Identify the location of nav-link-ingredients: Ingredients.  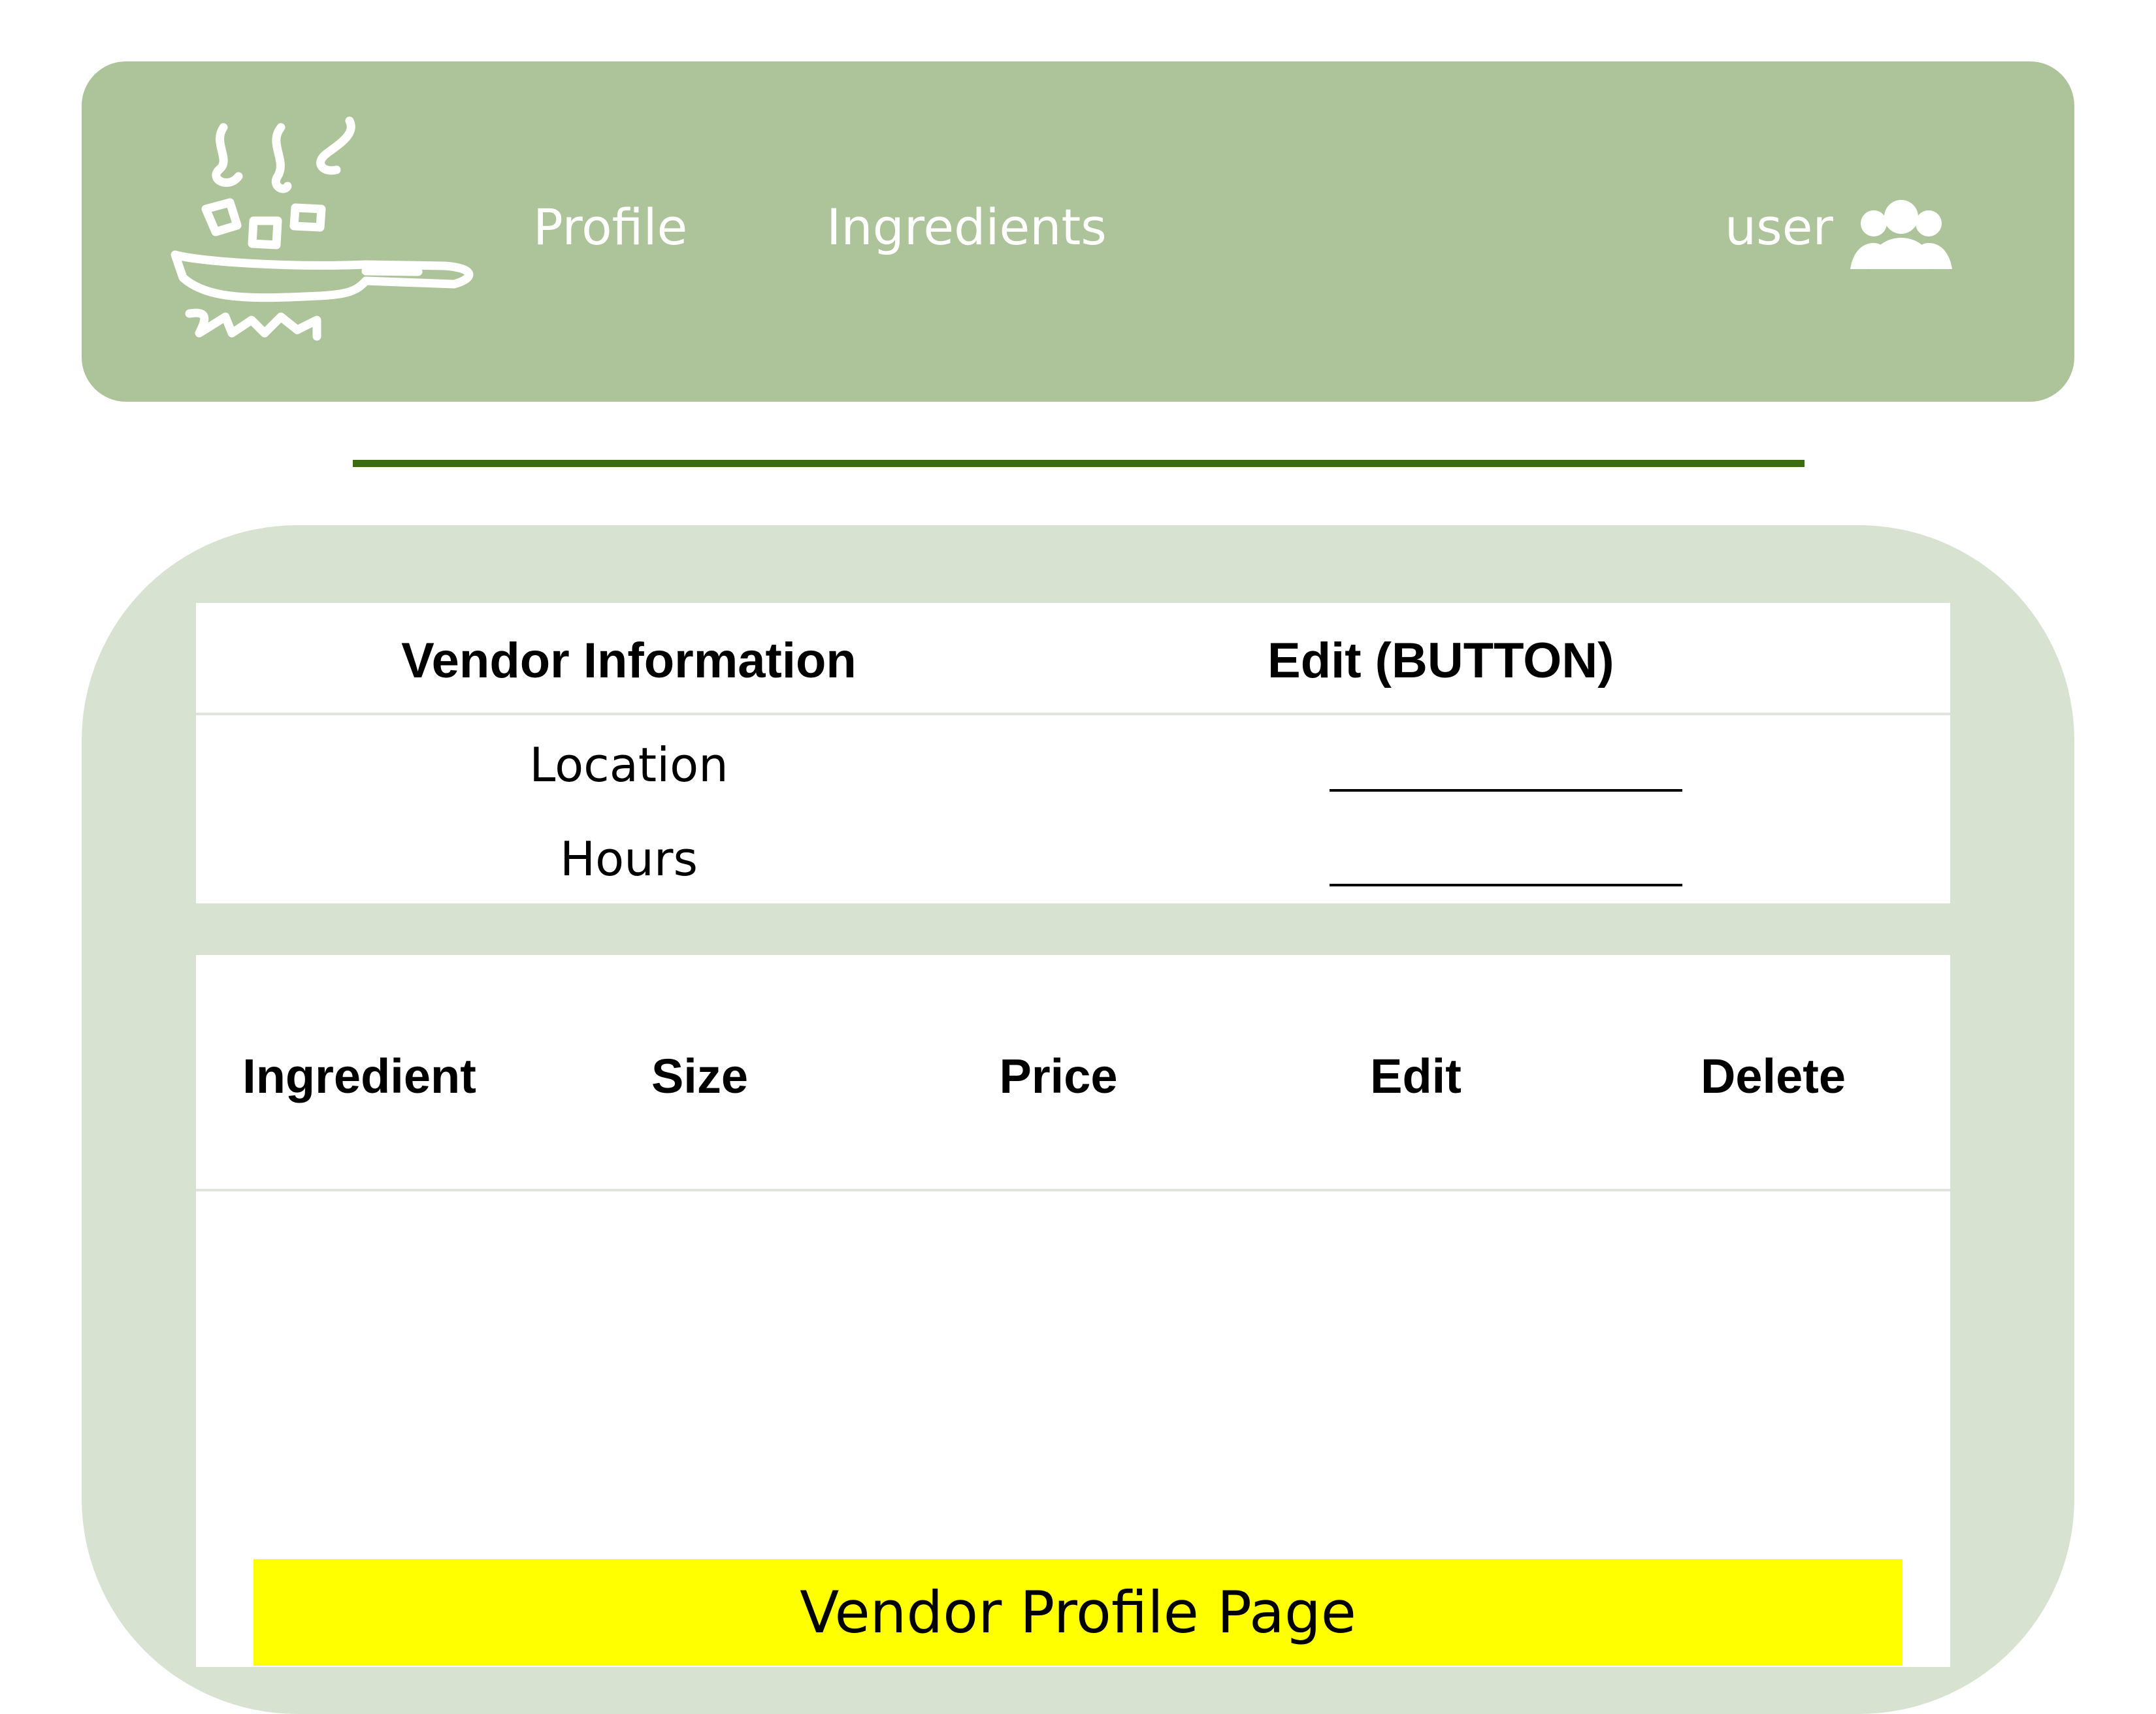
(966, 227).